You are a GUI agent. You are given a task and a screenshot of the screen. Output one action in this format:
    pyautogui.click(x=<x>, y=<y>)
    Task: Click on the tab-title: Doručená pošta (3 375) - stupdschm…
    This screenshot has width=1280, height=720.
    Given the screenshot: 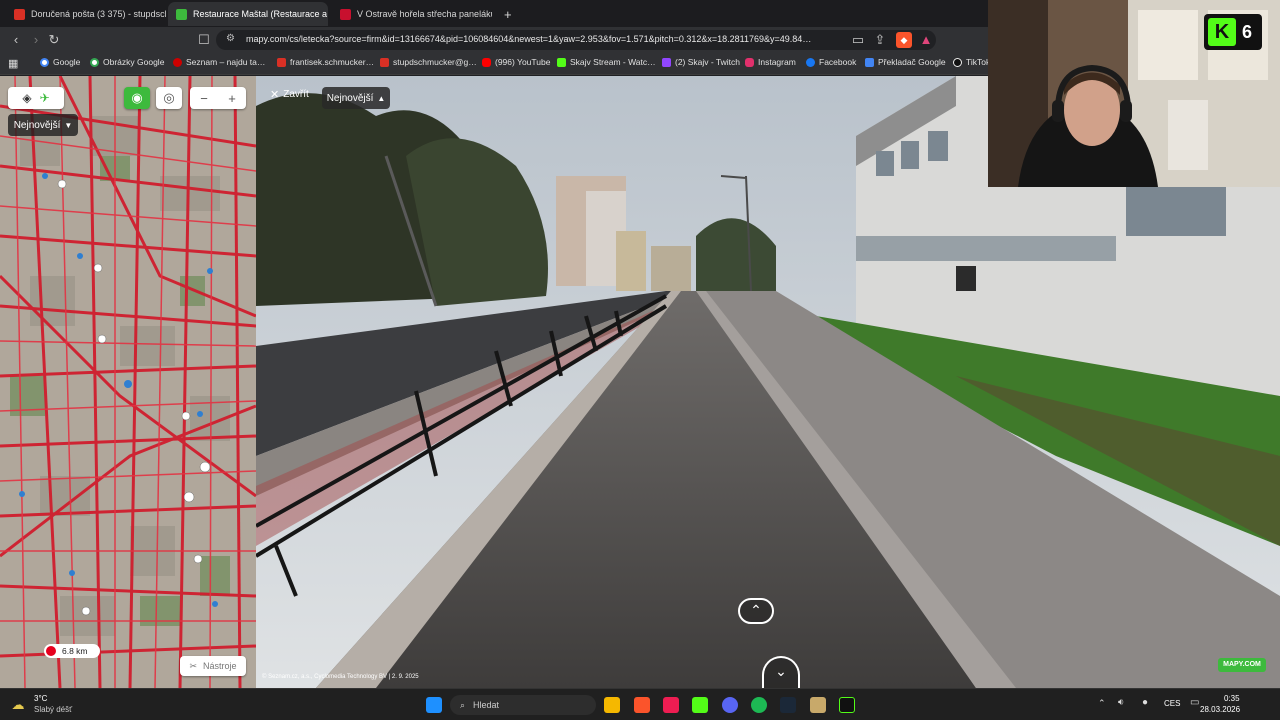 What is the action you would take?
    pyautogui.click(x=98, y=14)
    